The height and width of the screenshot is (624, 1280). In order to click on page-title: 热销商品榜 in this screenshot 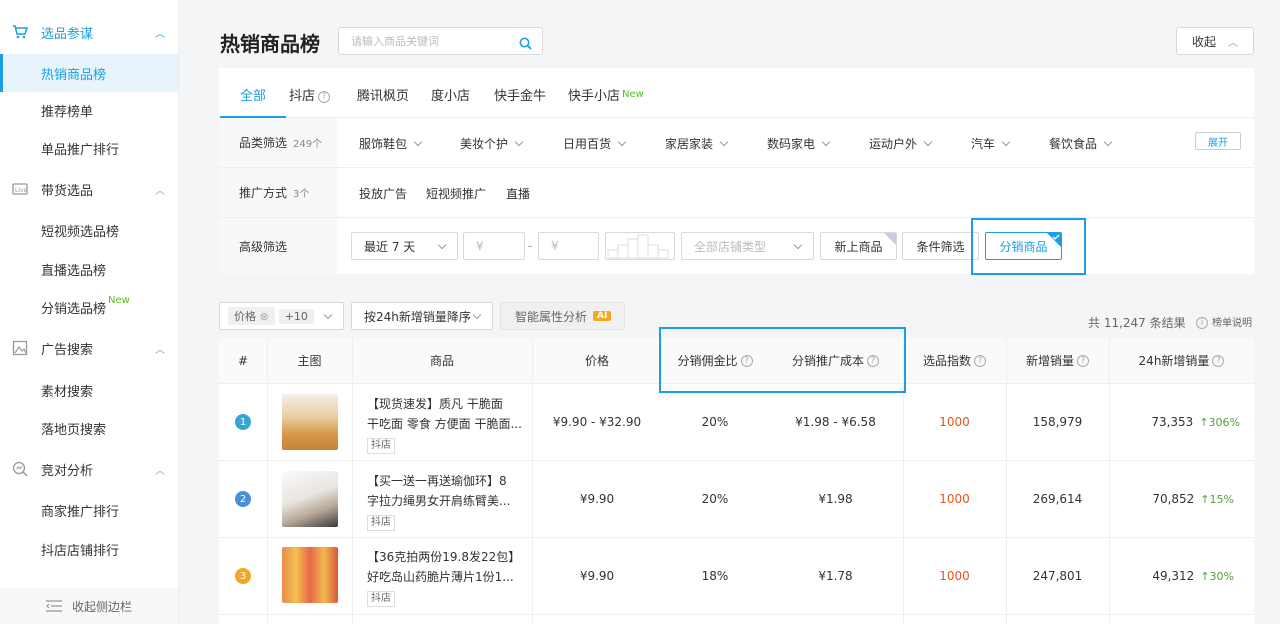, I will do `click(270, 44)`.